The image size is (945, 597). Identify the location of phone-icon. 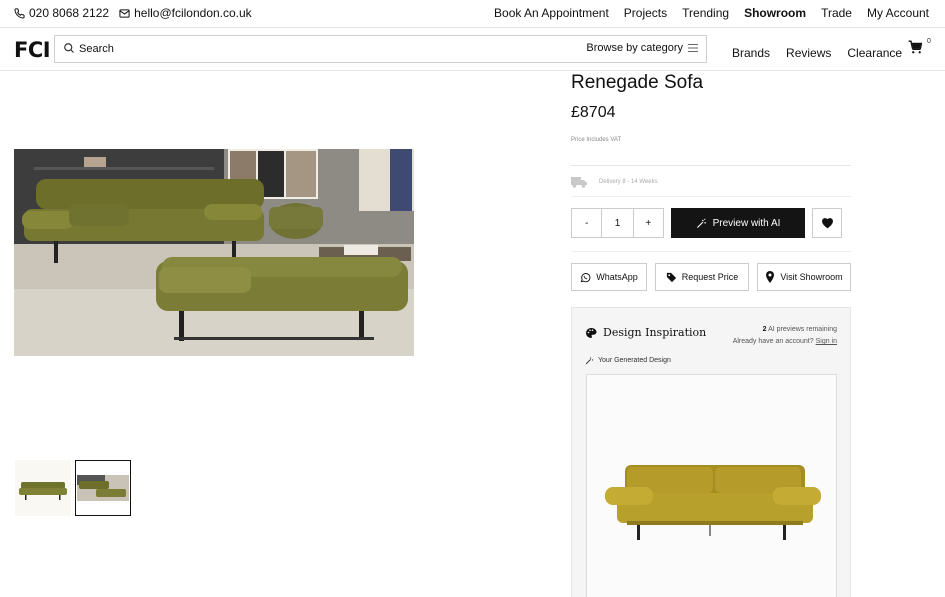
(19, 13).